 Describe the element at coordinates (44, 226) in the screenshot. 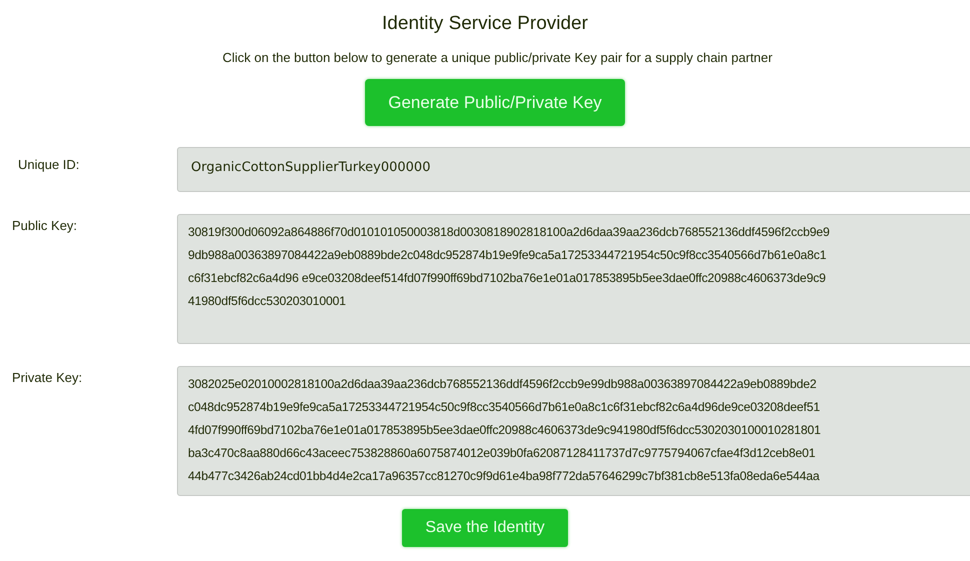

I see `field-label: Public Key:` at that location.